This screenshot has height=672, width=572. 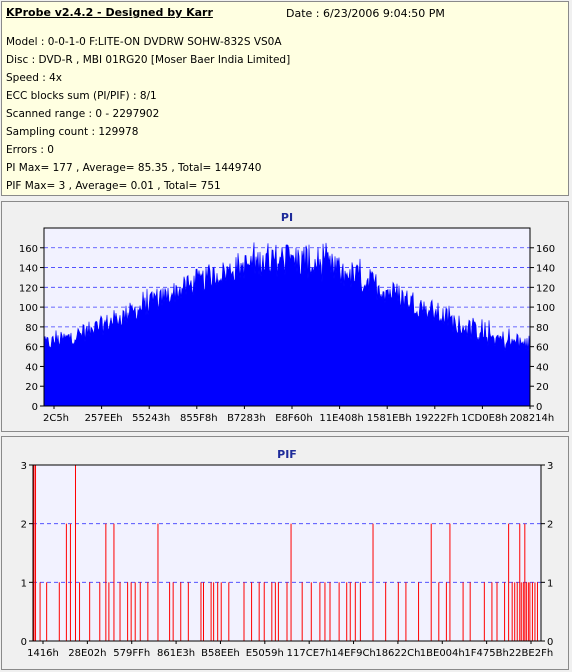 I want to click on pi-xtick-label: 19222Fh, so click(x=437, y=418).